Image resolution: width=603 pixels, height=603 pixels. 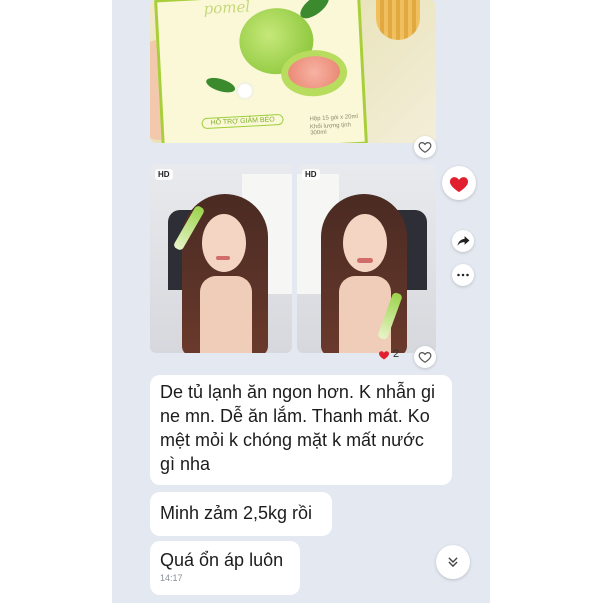 What do you see at coordinates (171, 578) in the screenshot?
I see `message-timestamp: 14:17` at bounding box center [171, 578].